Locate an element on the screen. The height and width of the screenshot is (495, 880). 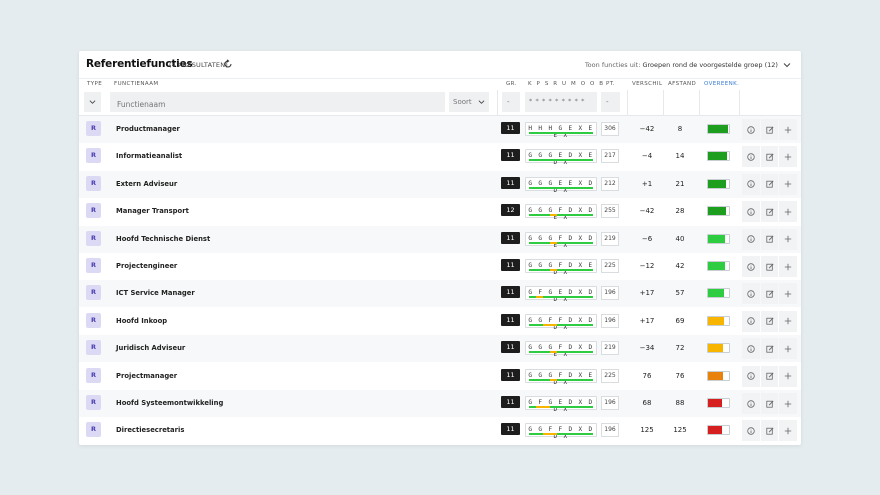
function-name: Productmanager is located at coordinates (148, 129).